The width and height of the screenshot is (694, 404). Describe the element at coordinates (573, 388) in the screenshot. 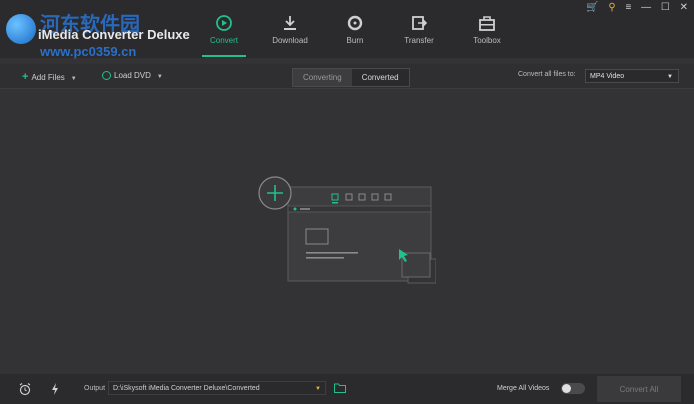

I see `merge-all-videos-toggle` at that location.